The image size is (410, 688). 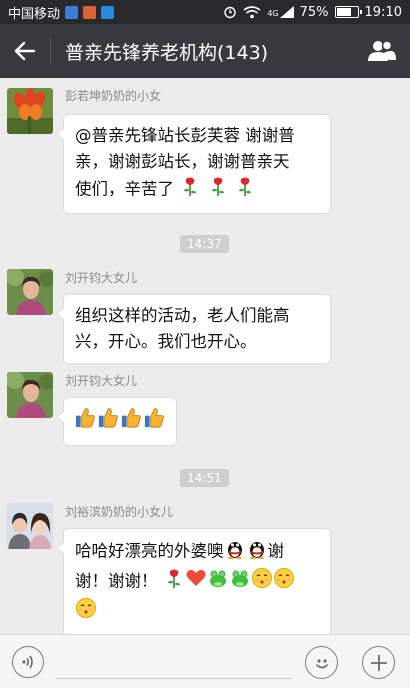 What do you see at coordinates (113, 96) in the screenshot?
I see `sender-name: 彭若坤奶奶的小女` at bounding box center [113, 96].